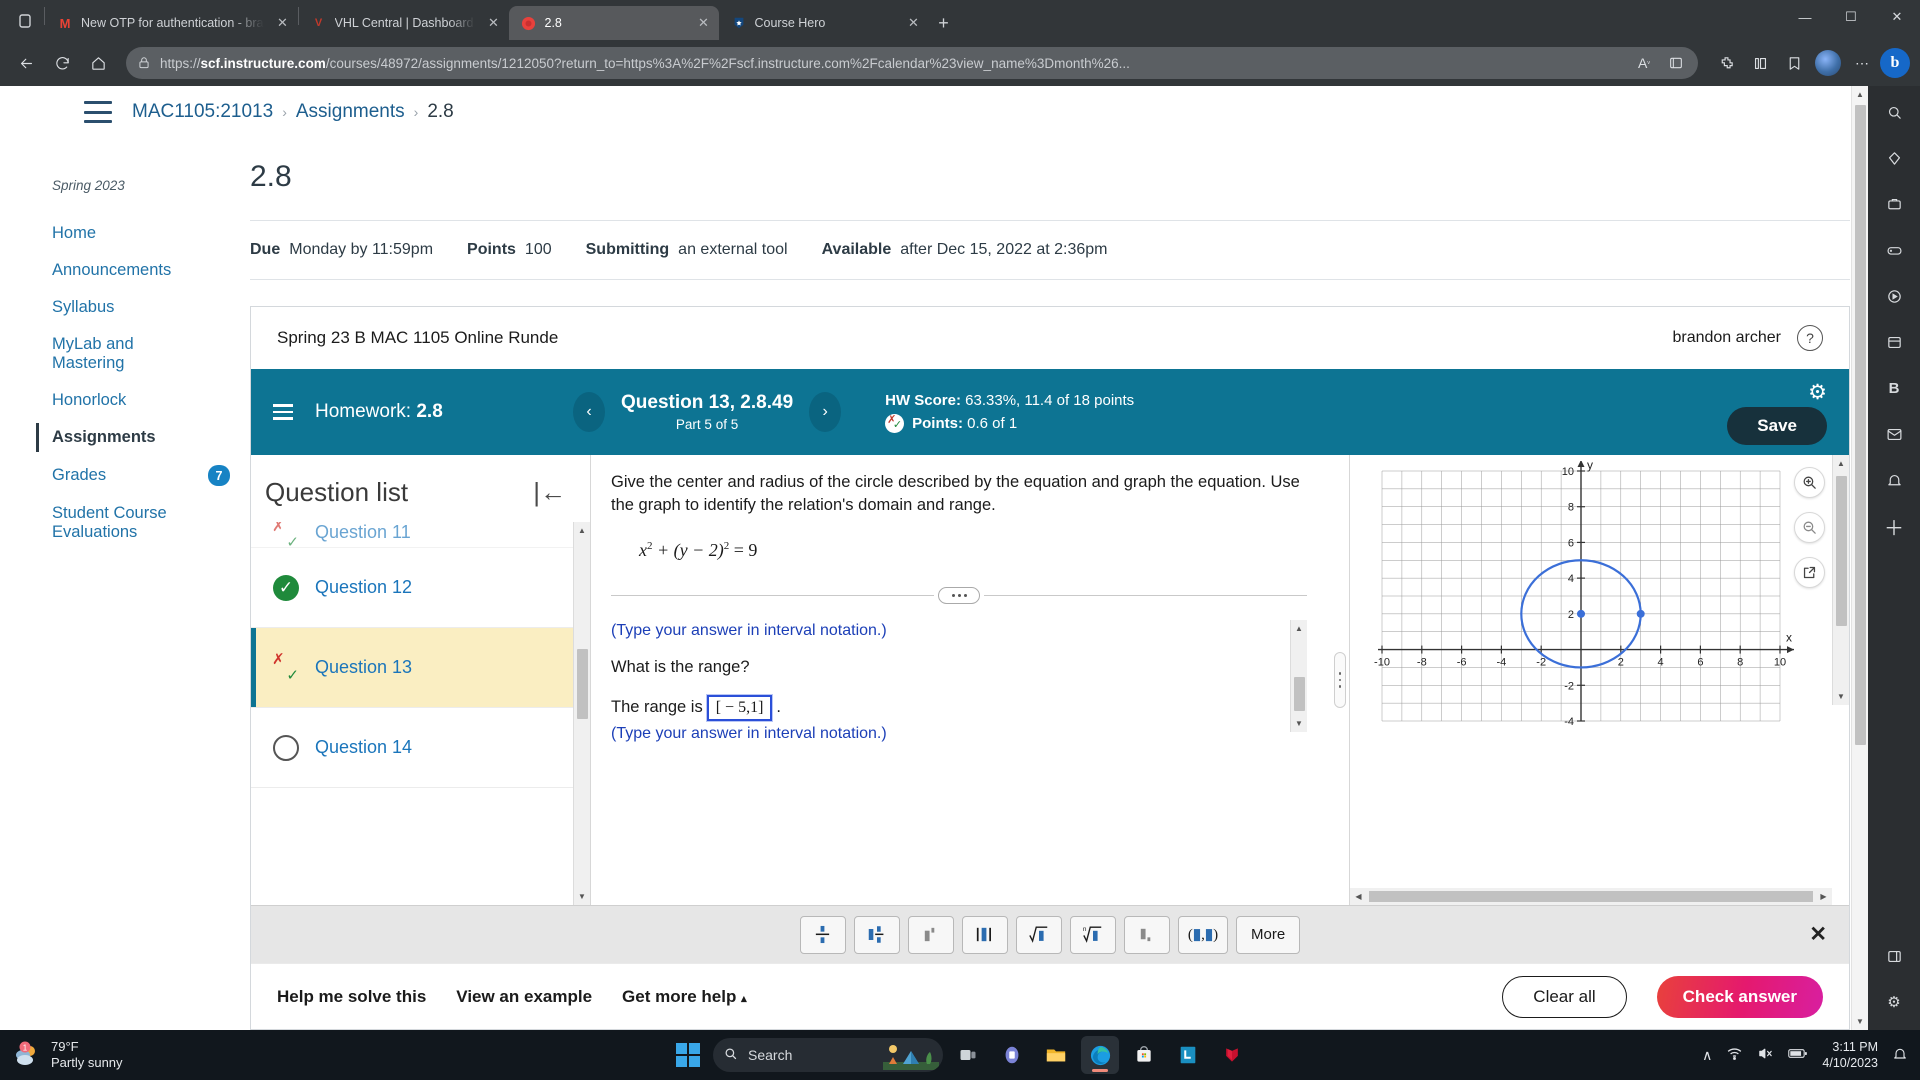 The height and width of the screenshot is (1080, 1920). Describe the element at coordinates (25, 21) in the screenshot. I see `tab-actions-icon` at that location.